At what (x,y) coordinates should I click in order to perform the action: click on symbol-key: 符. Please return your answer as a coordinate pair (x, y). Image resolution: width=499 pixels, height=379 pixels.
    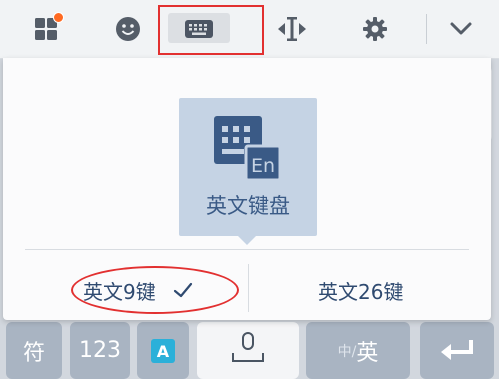
    Looking at the image, I should click on (34, 350).